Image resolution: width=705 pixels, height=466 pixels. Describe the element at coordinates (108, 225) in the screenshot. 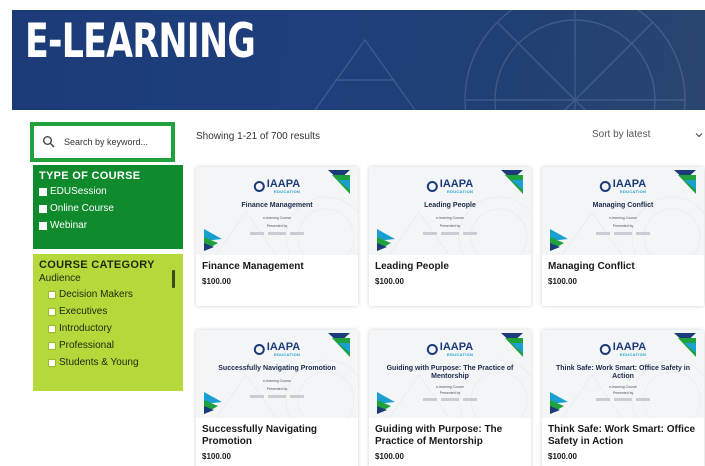

I see `filter-option-webinar: Webinar` at that location.